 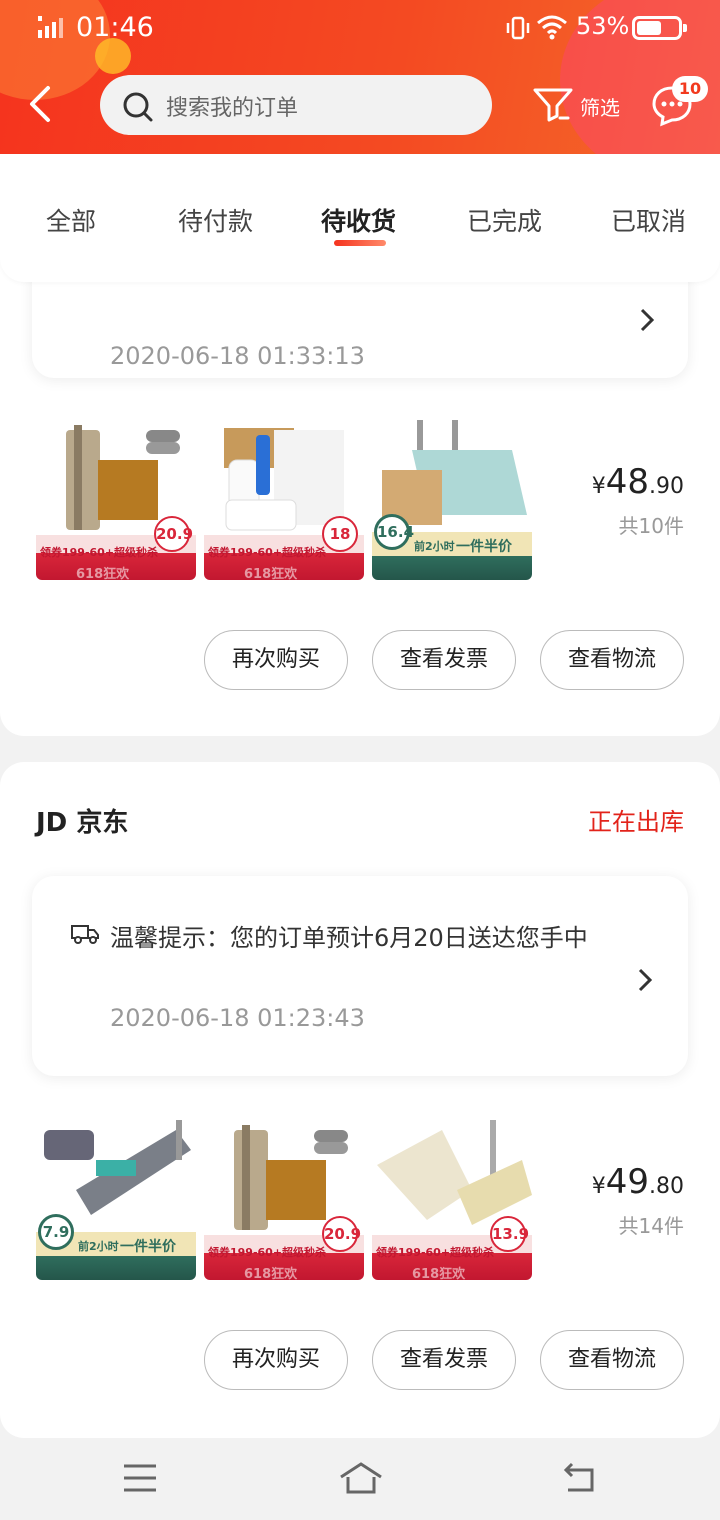 I want to click on price-badge: 18, so click(x=340, y=534).